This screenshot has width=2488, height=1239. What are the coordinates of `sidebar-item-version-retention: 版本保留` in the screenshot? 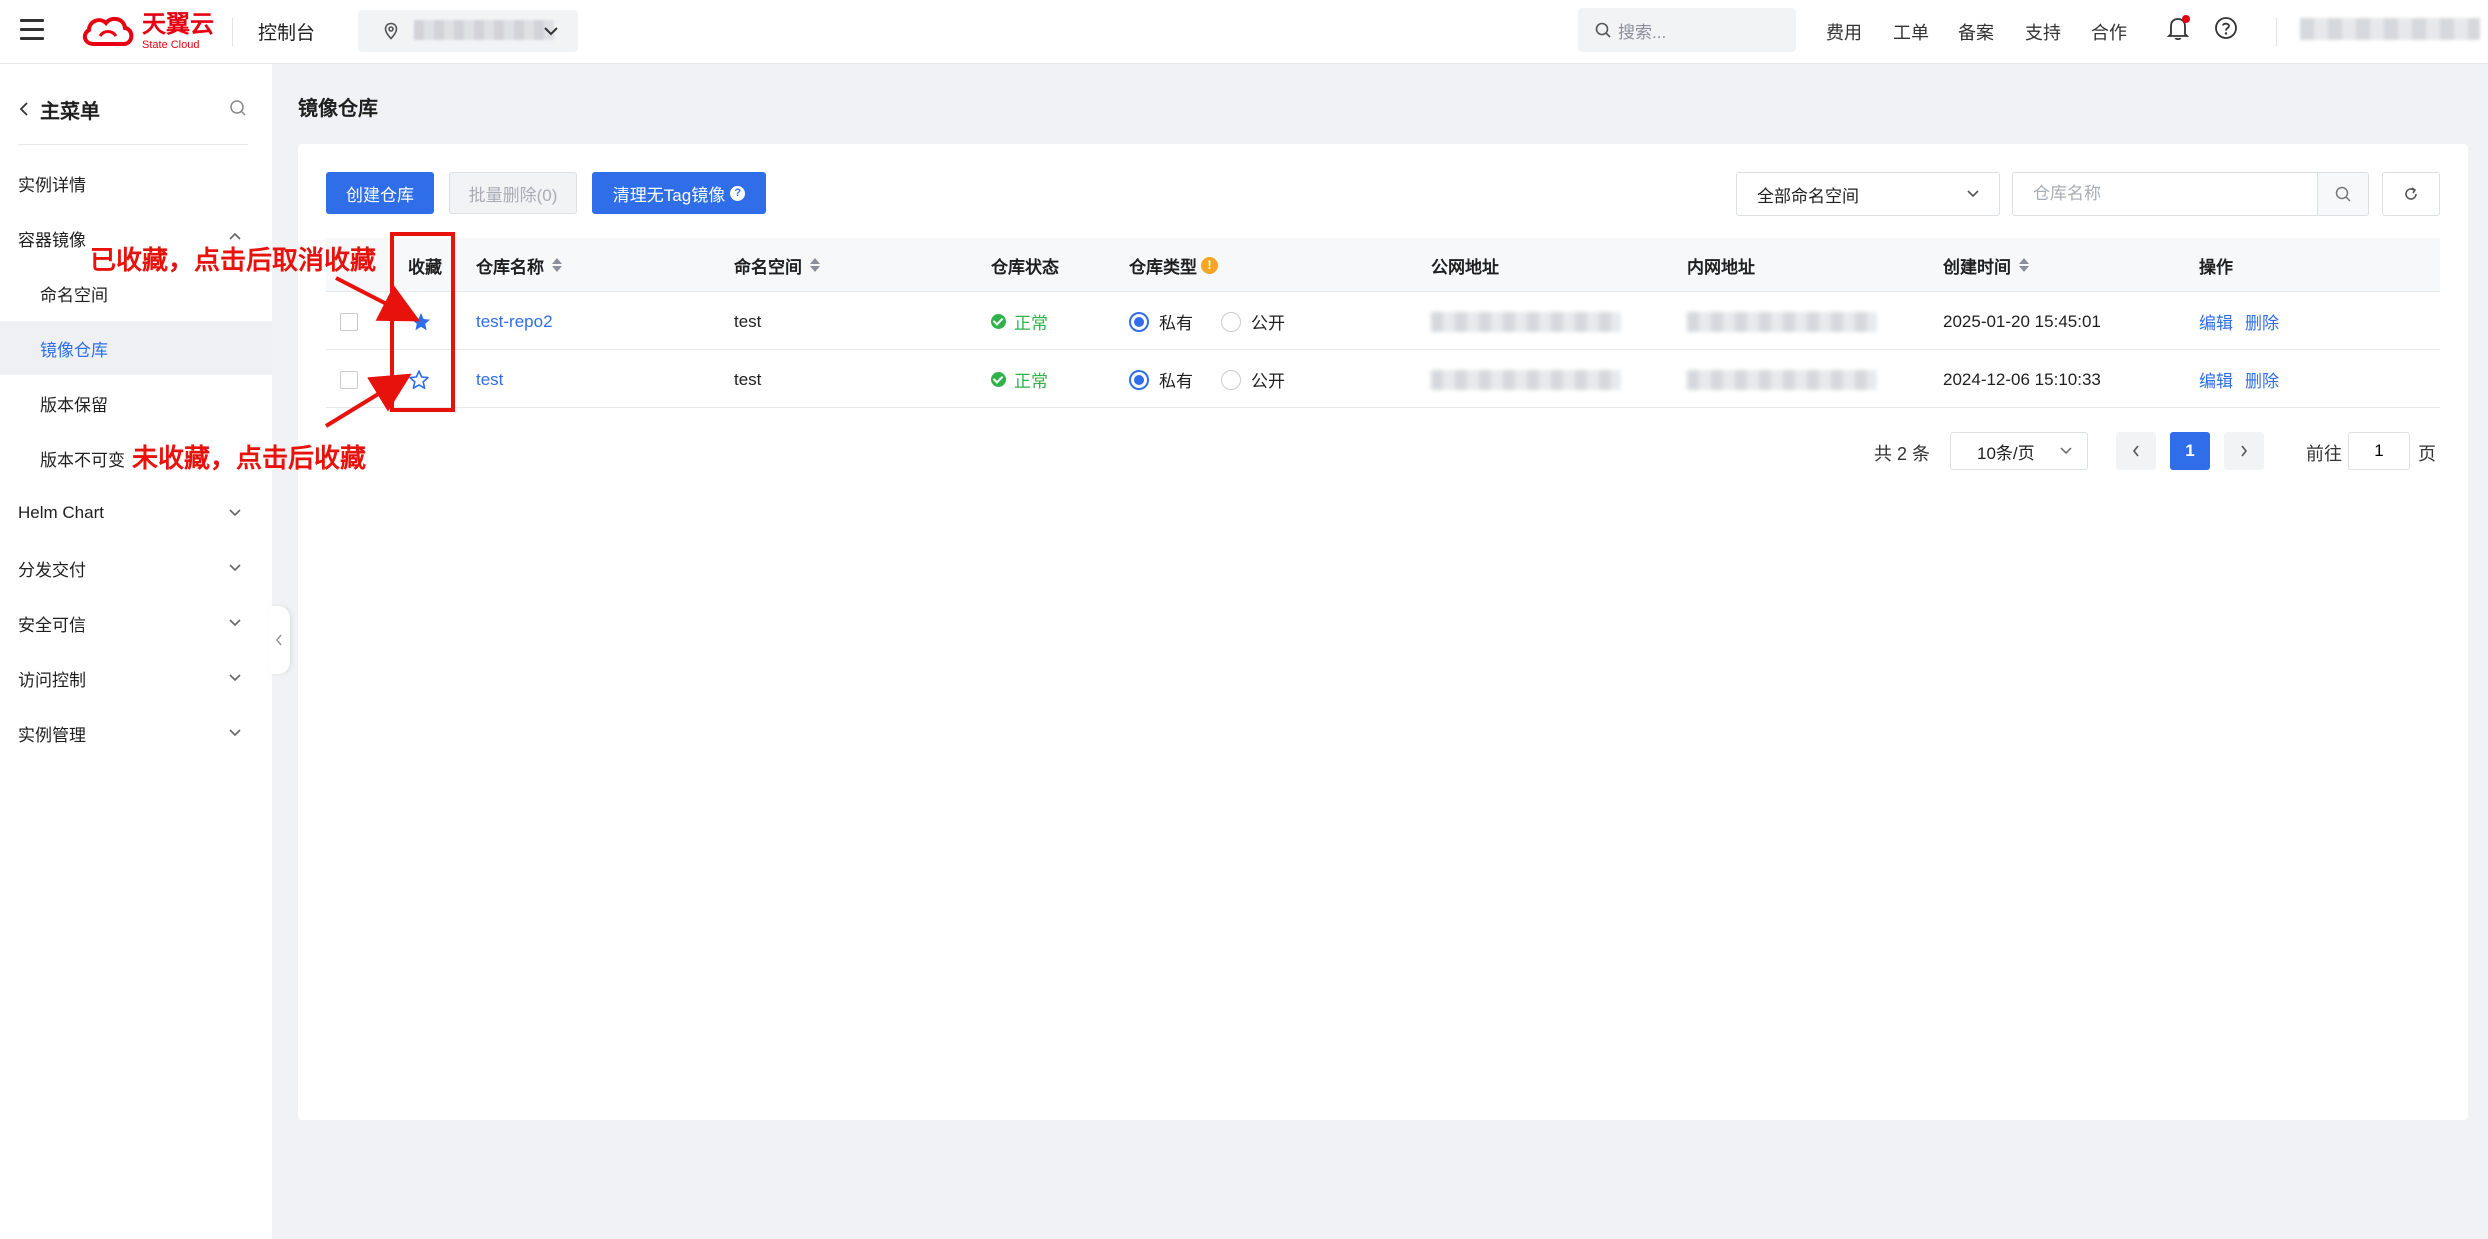 It's located at (136, 403).